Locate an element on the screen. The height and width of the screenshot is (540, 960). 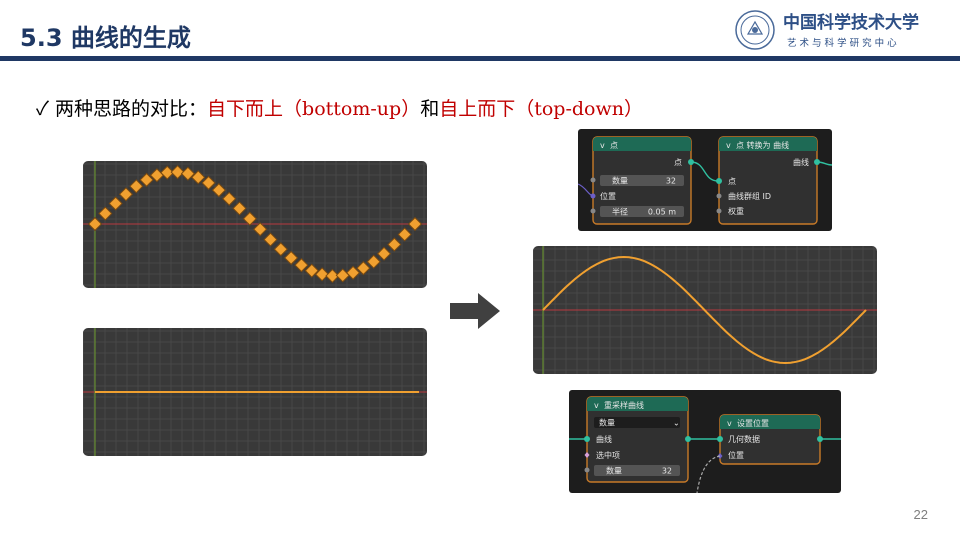
node-editor-resample-curve: v 重采样曲线 数量 ⌄ 曲线 选中项 数量 32 v 设置位置 几何数据 位置 is located at coordinates (705, 441).